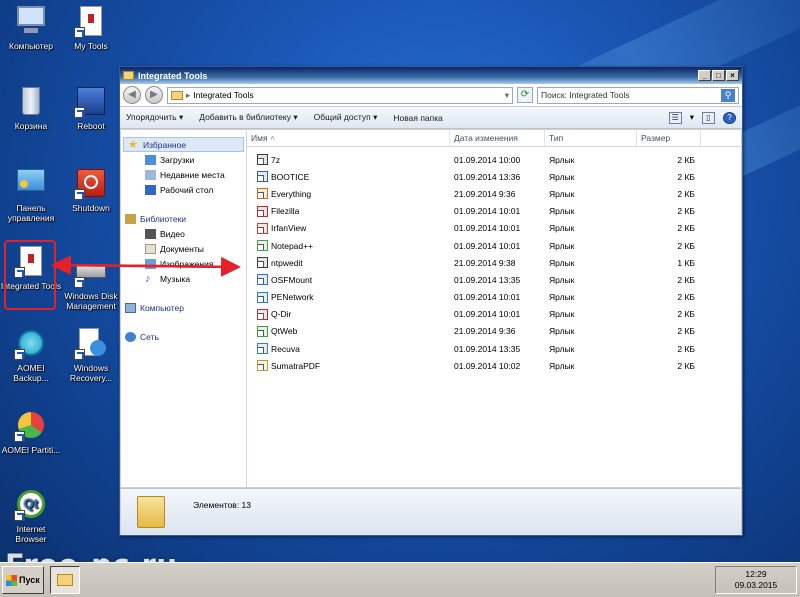 This screenshot has width=800, height=597. Describe the element at coordinates (23, 580) in the screenshot. I see `start-button: Пуск` at that location.